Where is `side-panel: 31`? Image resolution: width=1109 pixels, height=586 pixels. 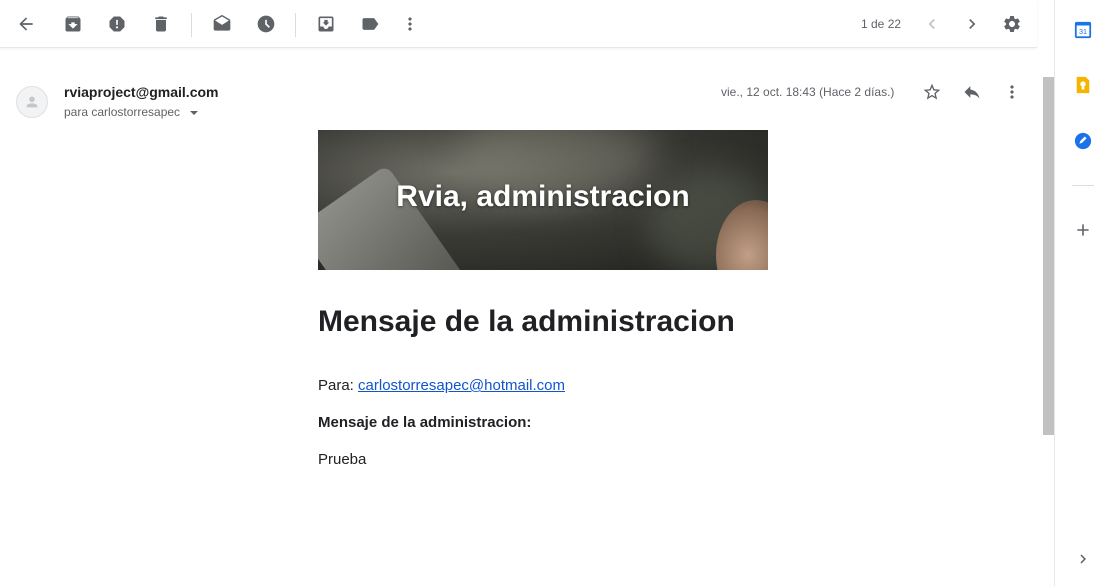
side-panel: 31 is located at coordinates (1081, 293).